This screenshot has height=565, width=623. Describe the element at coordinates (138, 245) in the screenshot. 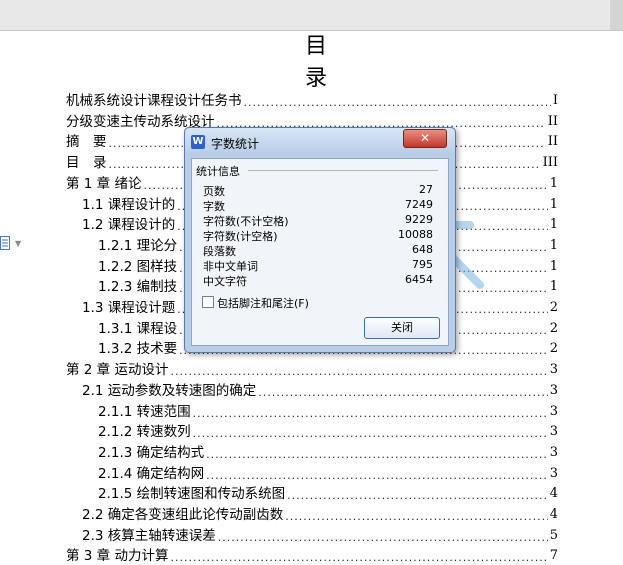

I see `toc-entry-title: 1.2.1 理论分` at that location.